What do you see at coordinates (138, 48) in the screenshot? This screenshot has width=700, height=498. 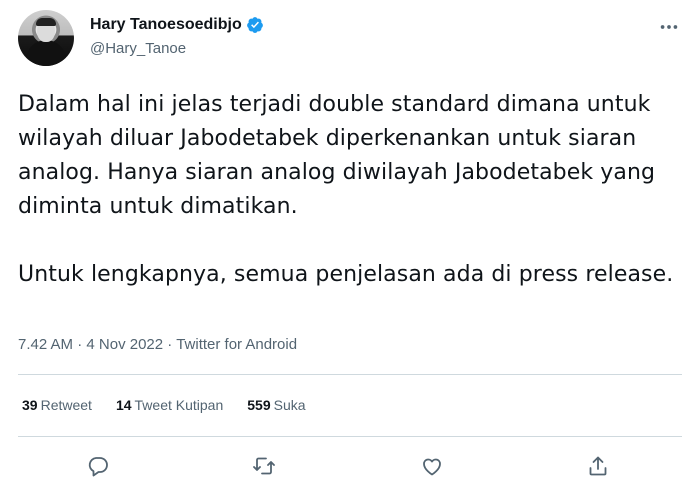 I see `user-handle: @Hary_Tanoe` at bounding box center [138, 48].